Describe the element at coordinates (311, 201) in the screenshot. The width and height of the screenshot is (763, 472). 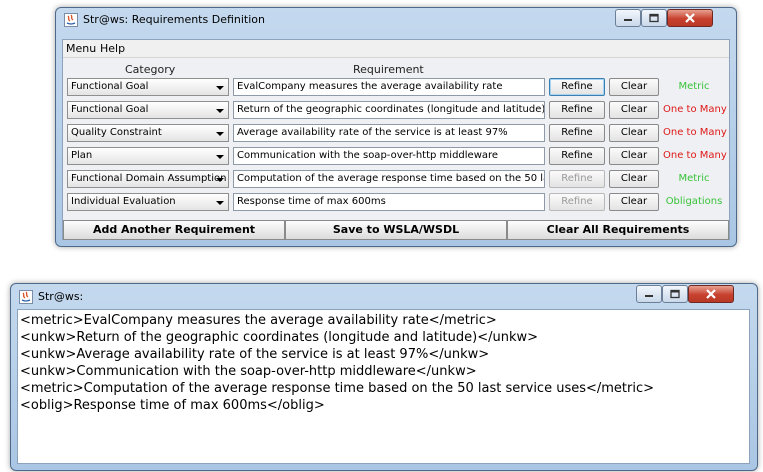
I see `requirement-text: Response time of max 600ms` at that location.